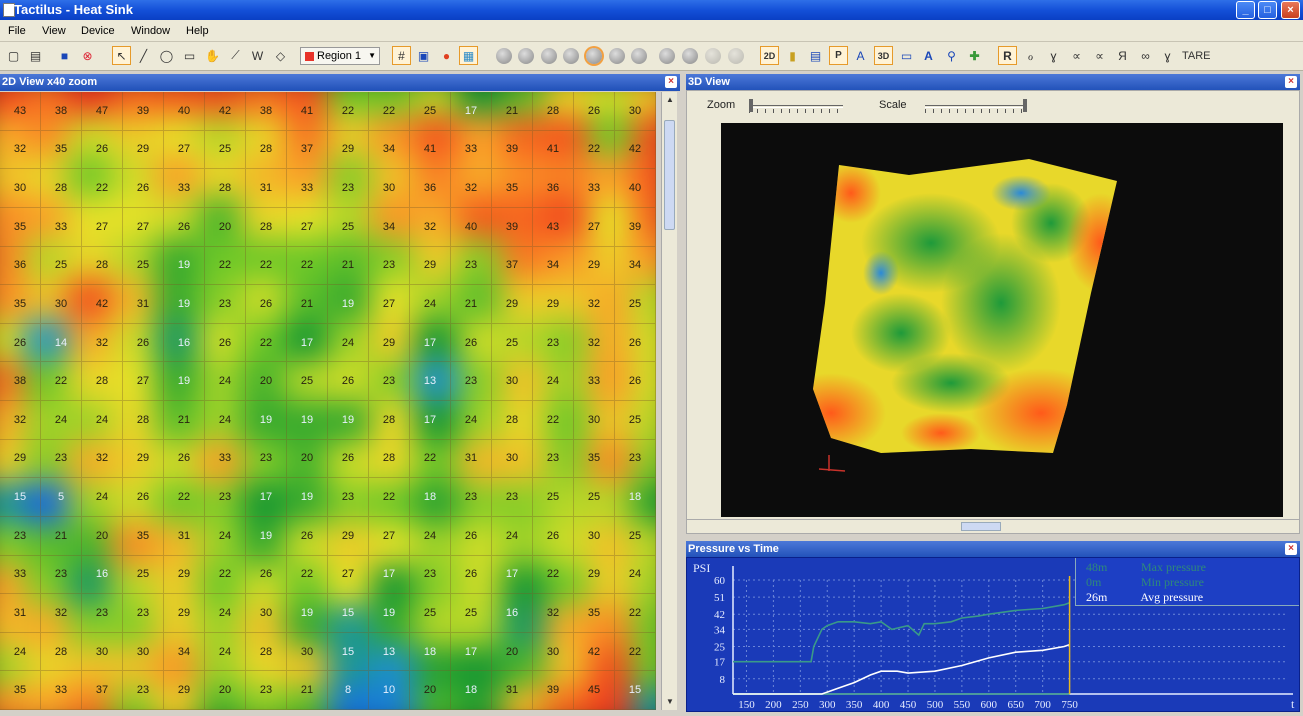 This screenshot has height=716, width=1303. Describe the element at coordinates (504, 56) in the screenshot. I see `first-frame-icon` at that location.